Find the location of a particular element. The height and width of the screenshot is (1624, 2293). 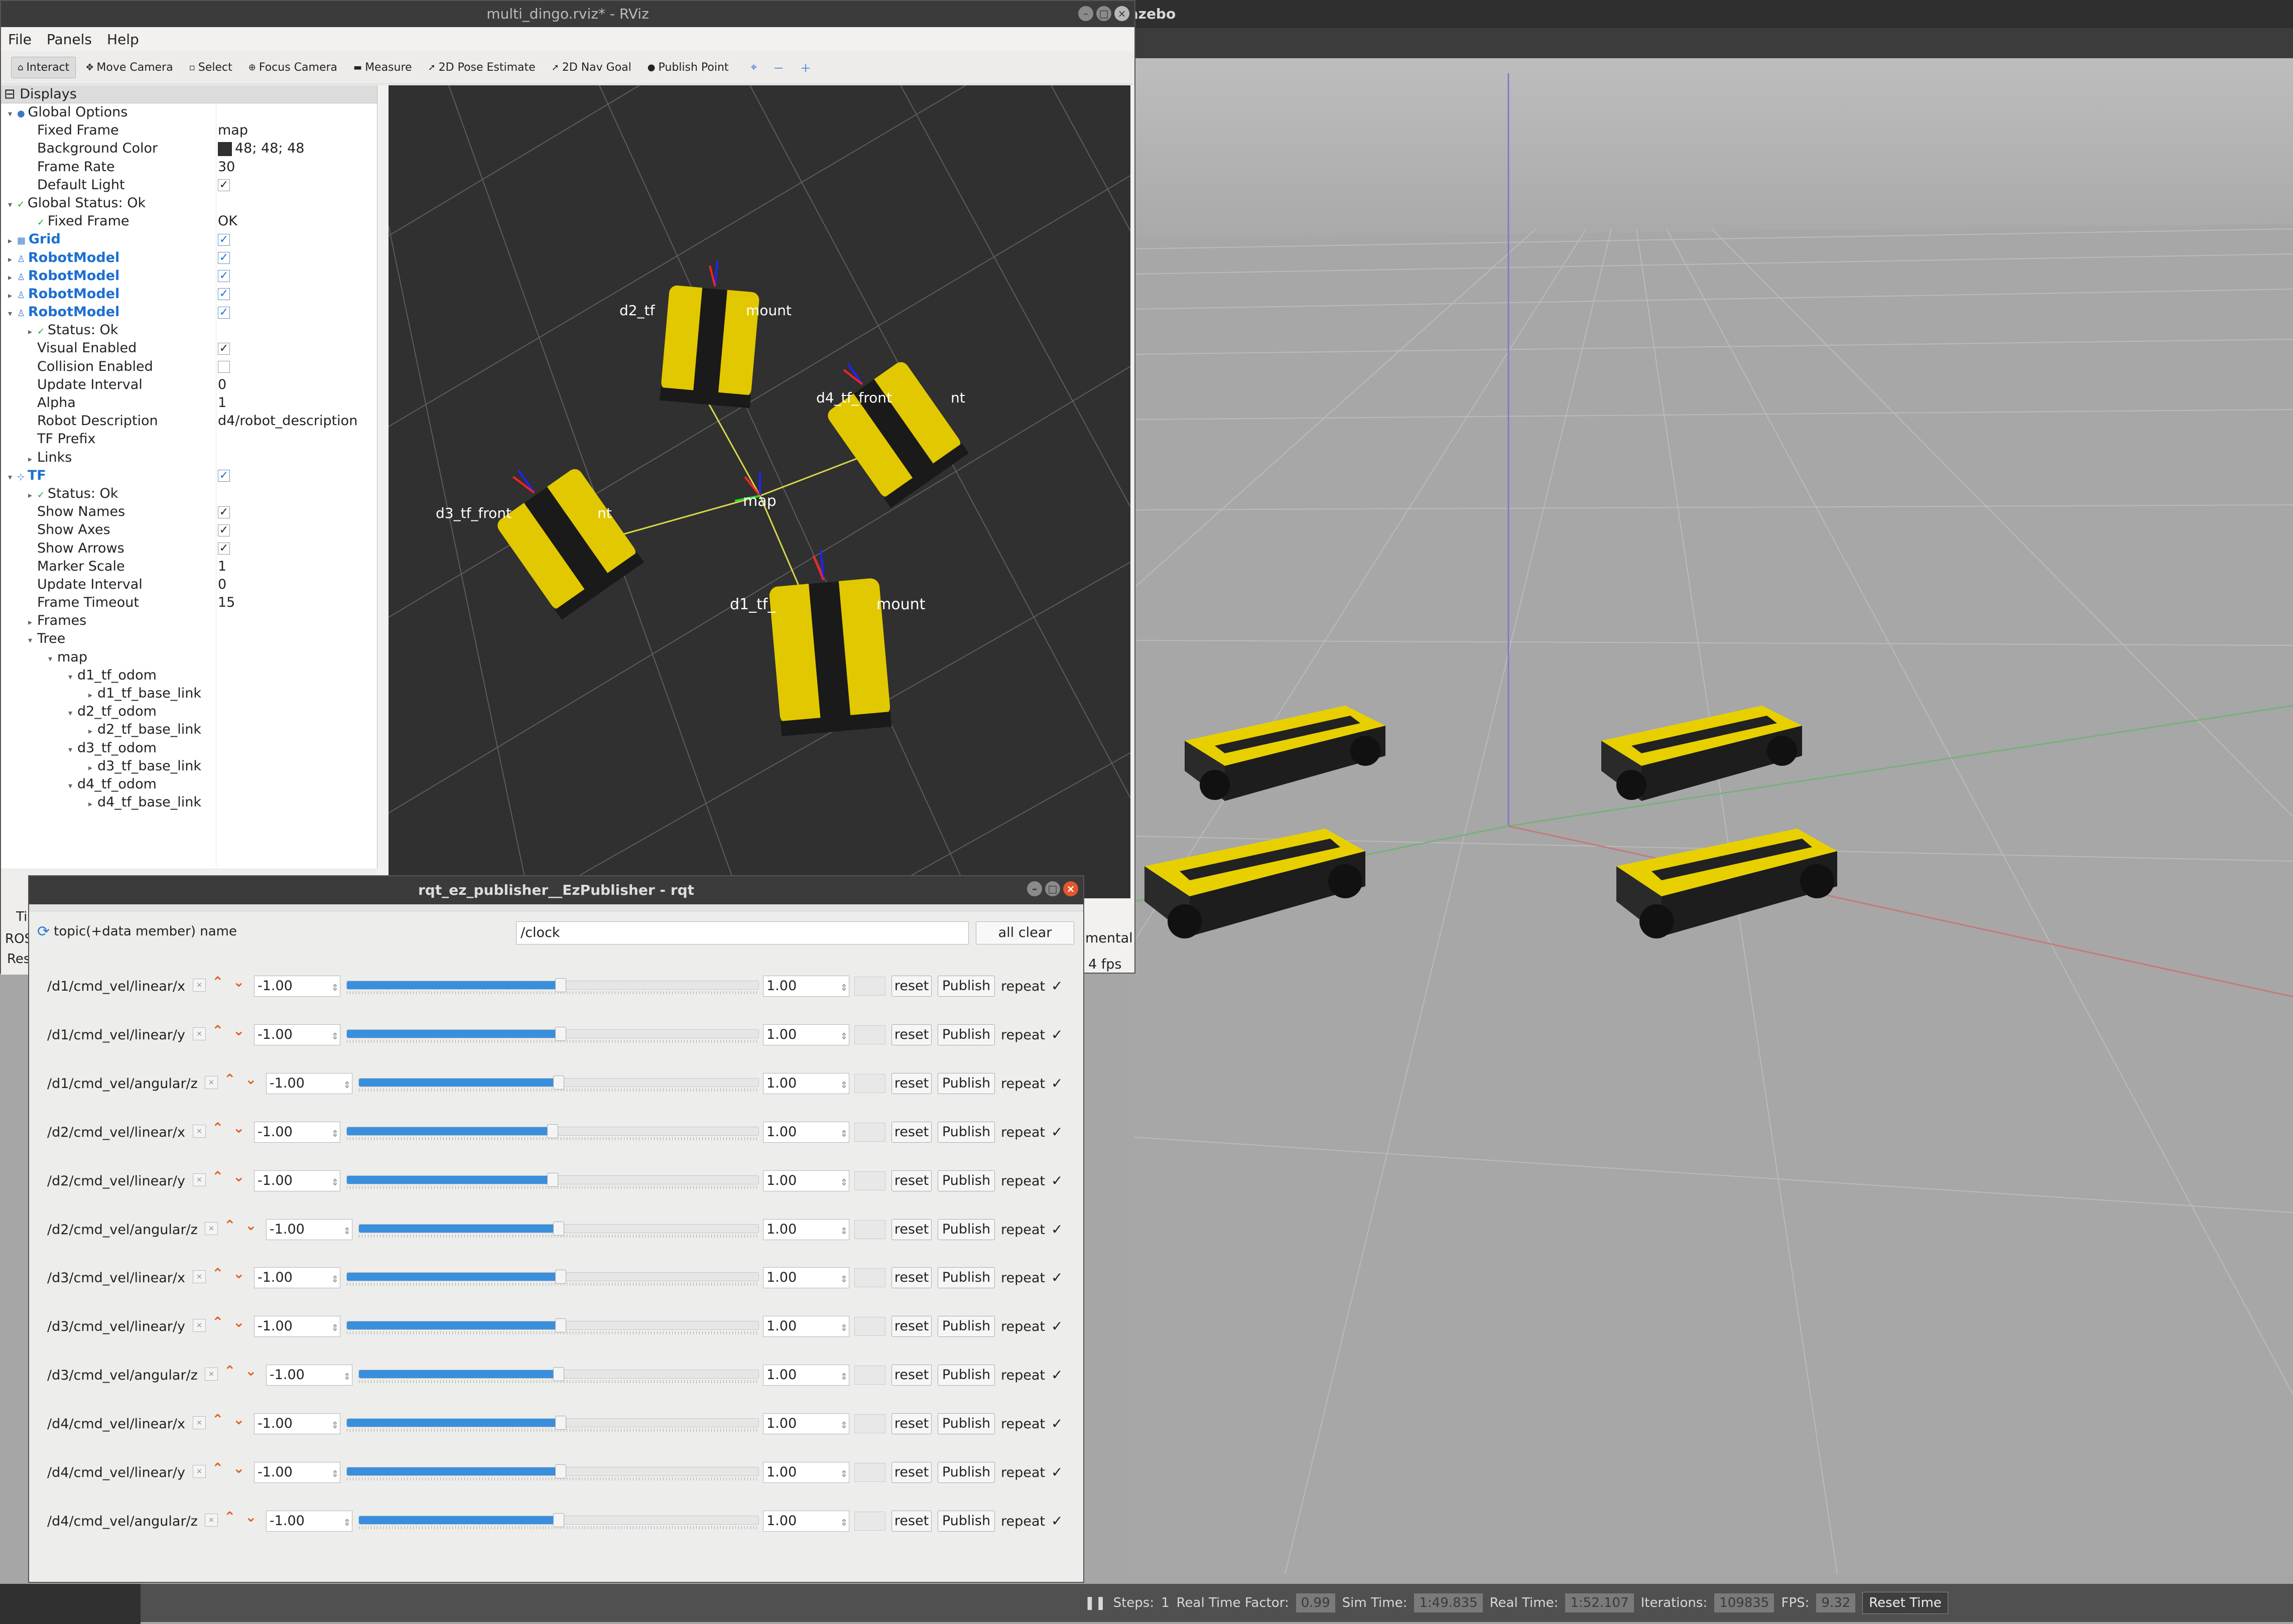

display-row: ▾ map is located at coordinates (189, 657).